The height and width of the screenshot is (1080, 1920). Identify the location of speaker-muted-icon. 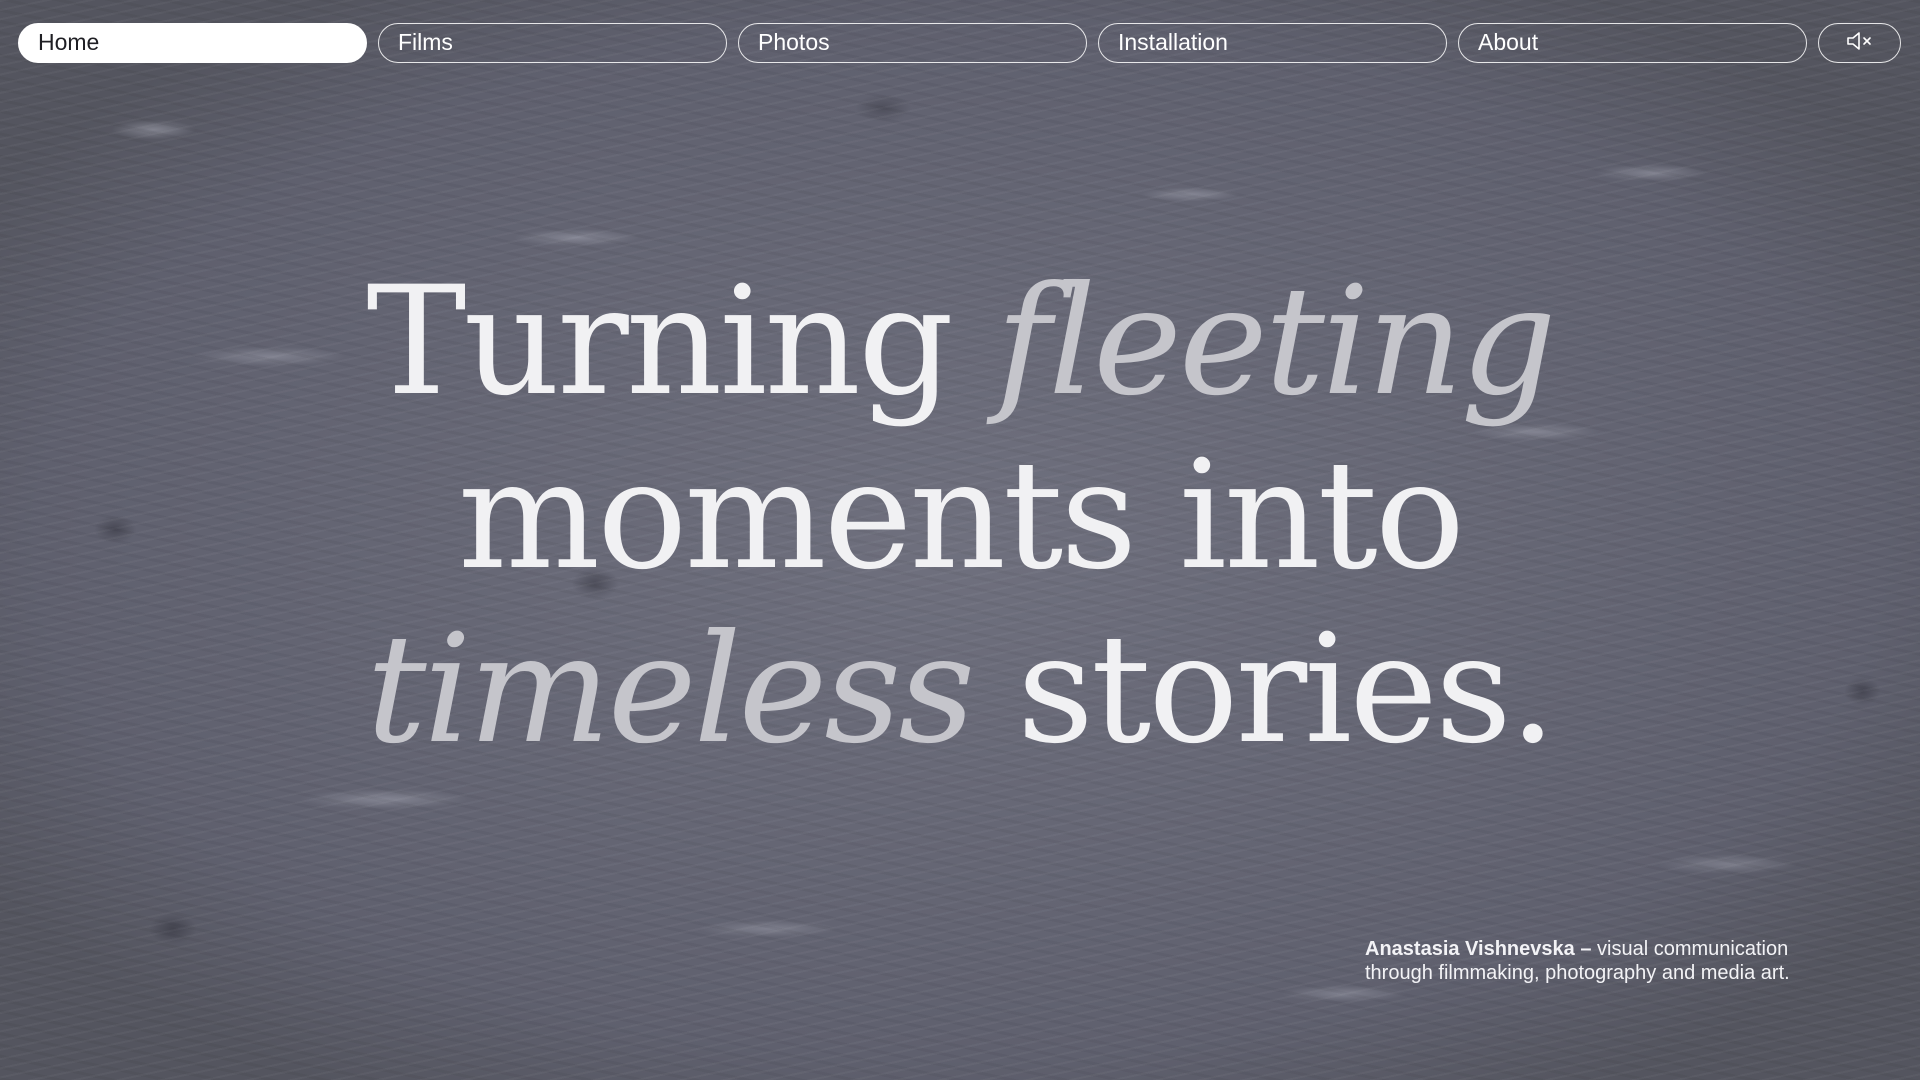
(1860, 43).